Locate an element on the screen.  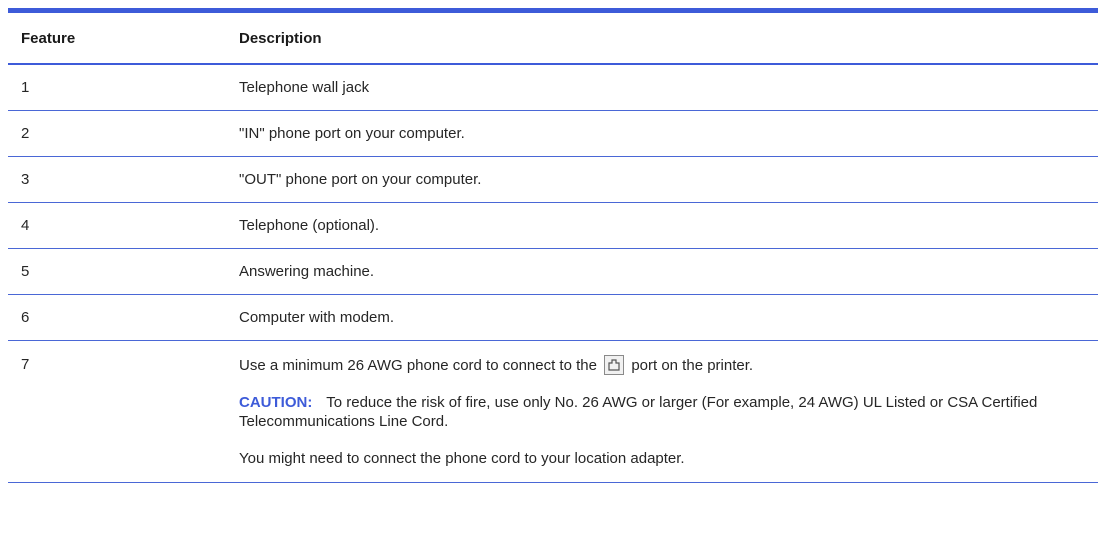
table-row: 4 Telephone (optional). is located at coordinates (553, 226).